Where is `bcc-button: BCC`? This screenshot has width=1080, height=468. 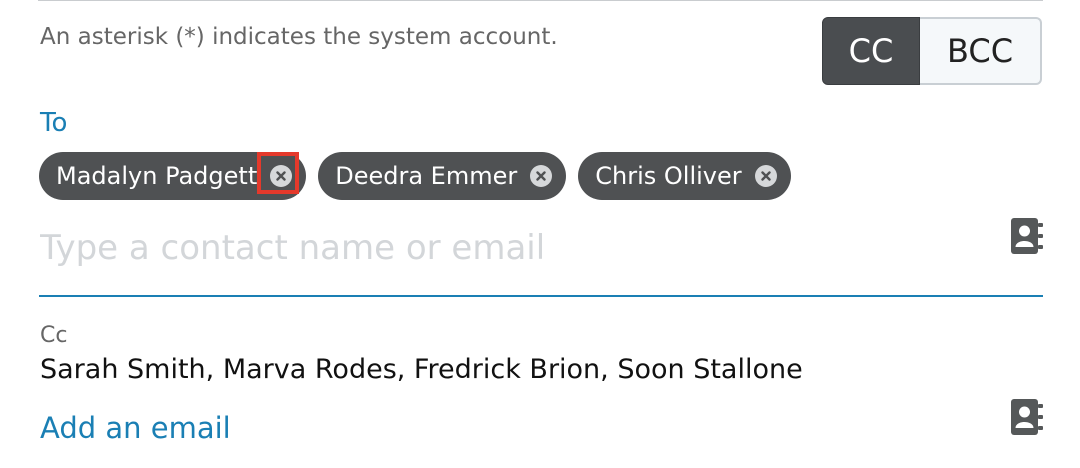
bcc-button: BCC is located at coordinates (981, 51).